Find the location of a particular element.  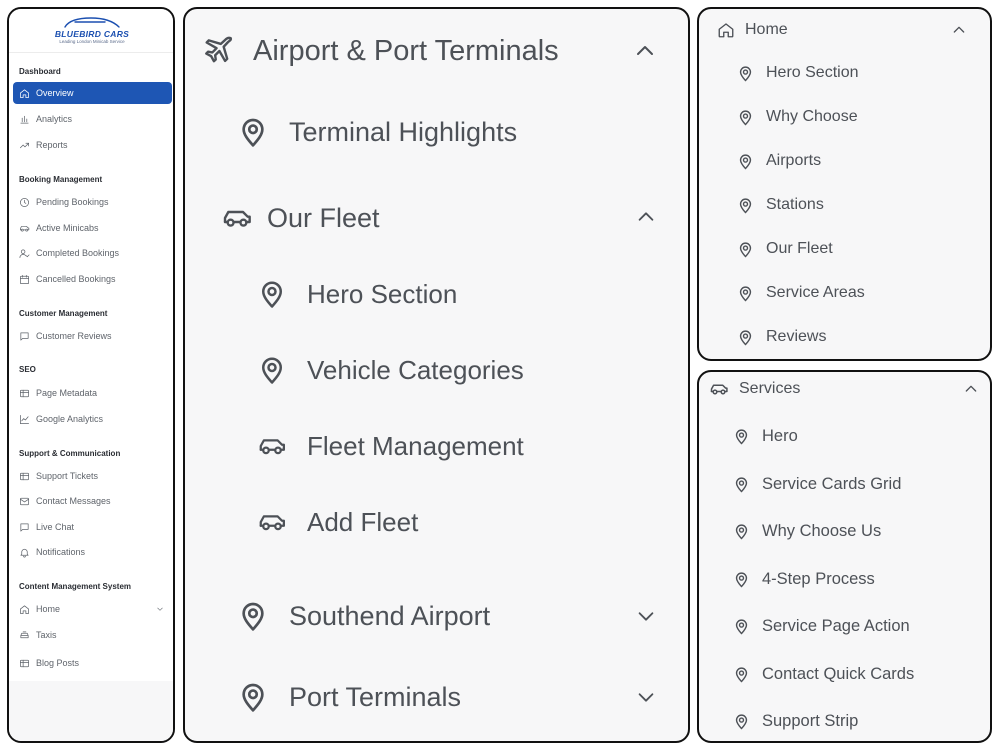

menu-item-add-fleet: Add Fleet is located at coordinates (337, 522).